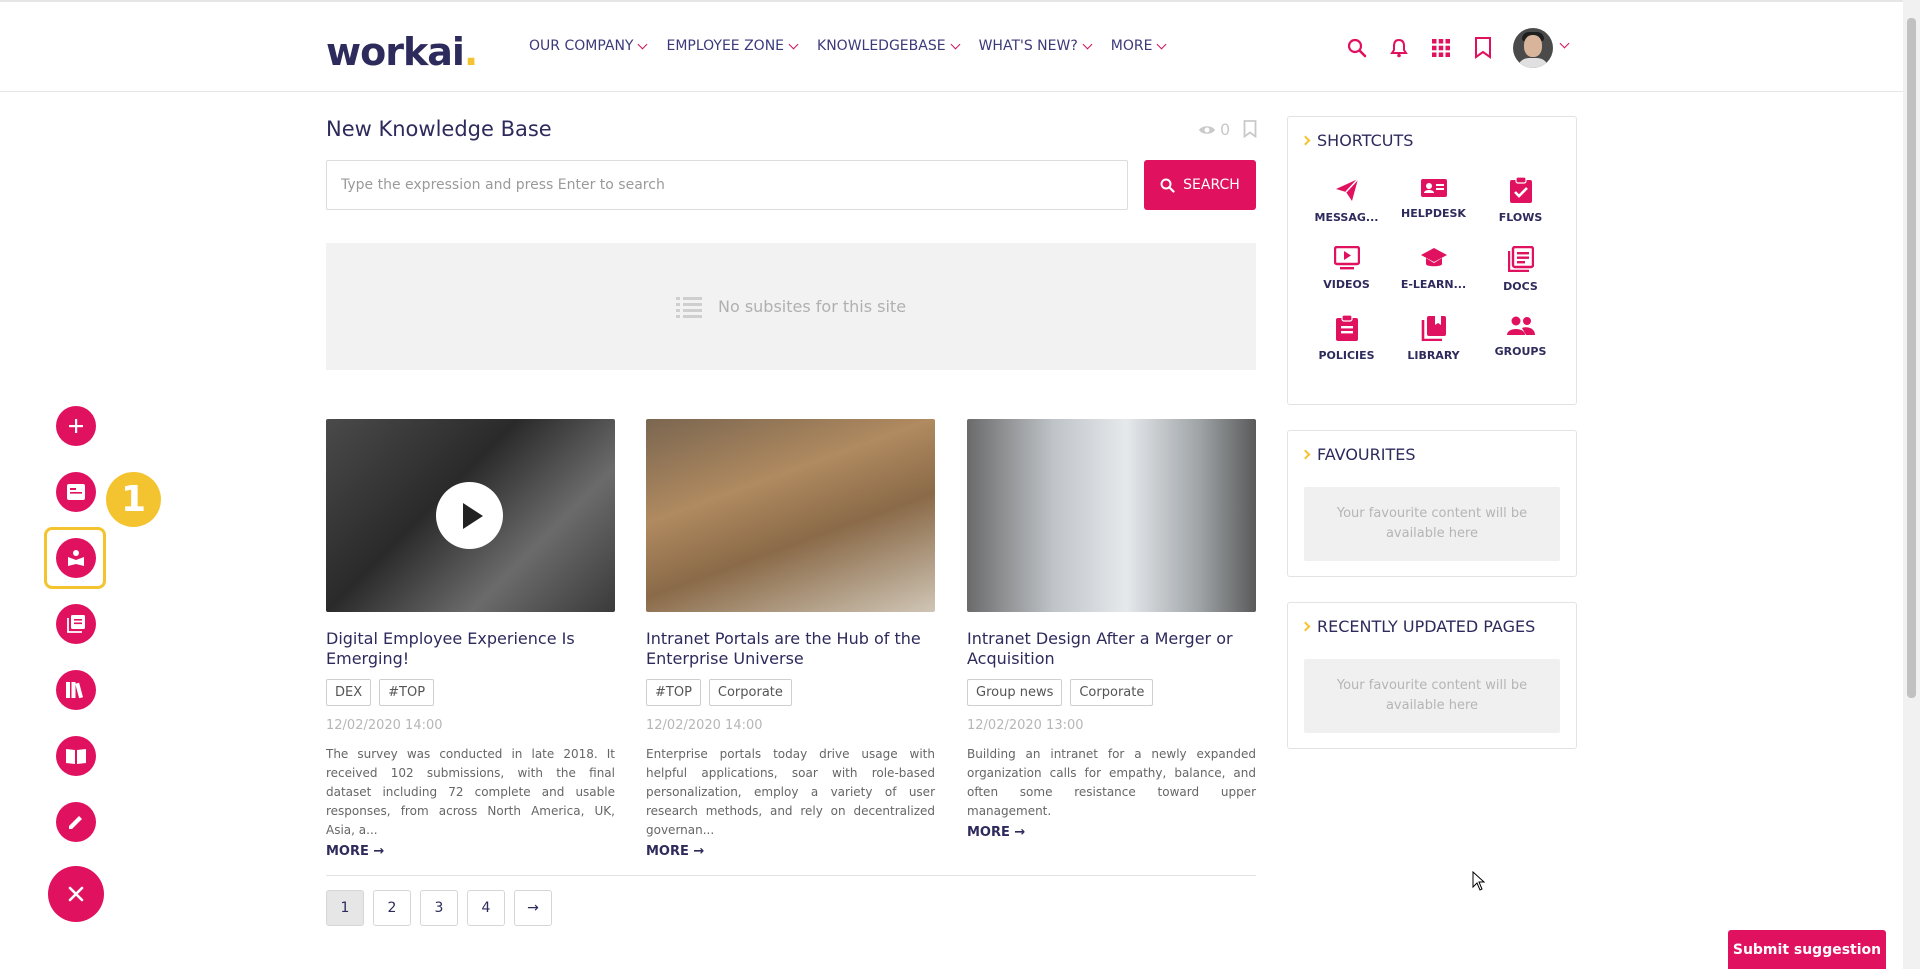 The width and height of the screenshot is (1920, 969). What do you see at coordinates (1015, 692) in the screenshot?
I see `tag: Group news` at bounding box center [1015, 692].